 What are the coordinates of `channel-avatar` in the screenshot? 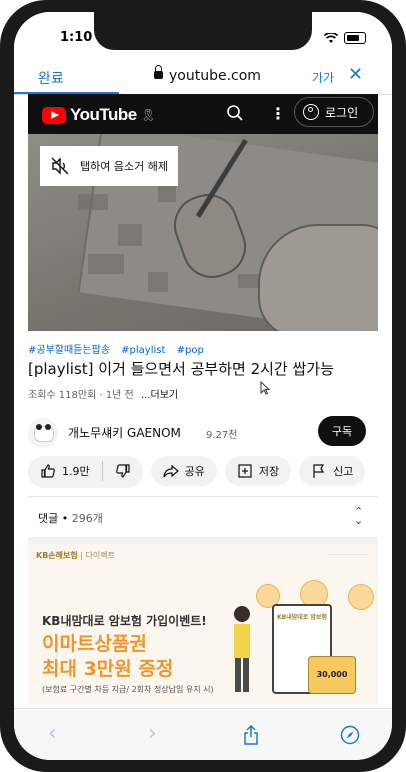 It's located at (43, 433).